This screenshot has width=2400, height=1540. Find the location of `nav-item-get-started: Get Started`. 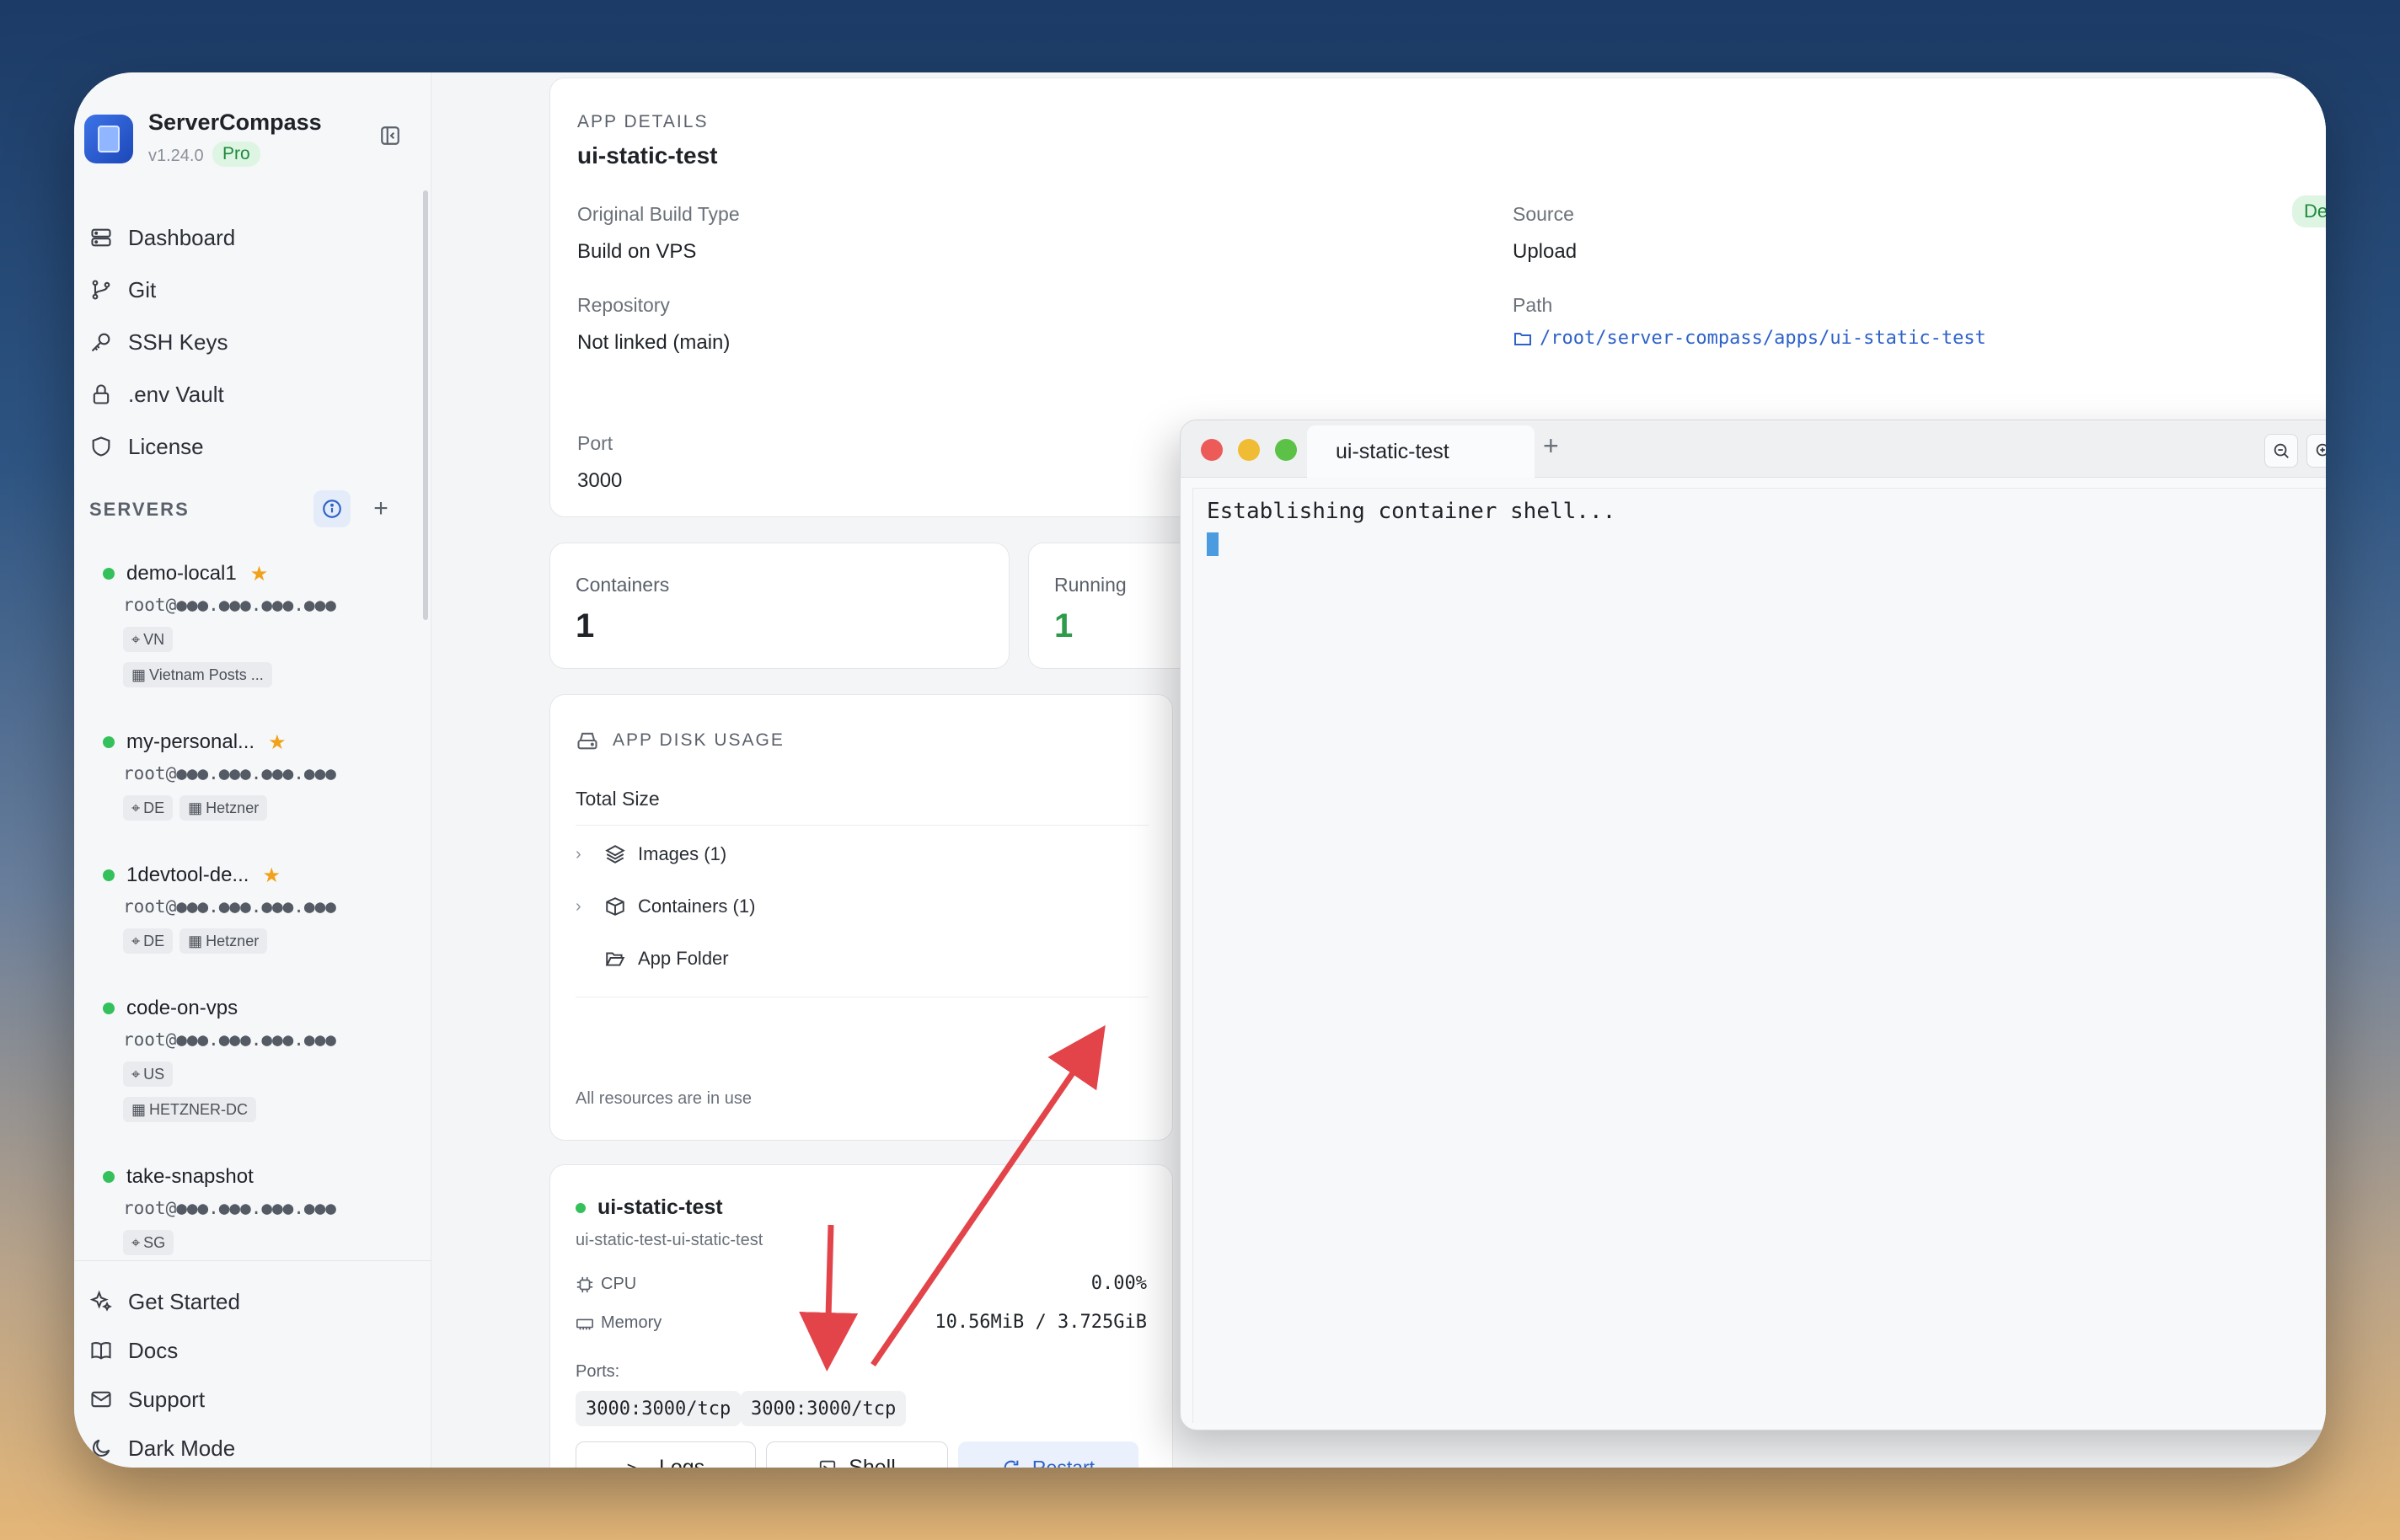

nav-item-get-started: Get Started is located at coordinates (164, 1302).